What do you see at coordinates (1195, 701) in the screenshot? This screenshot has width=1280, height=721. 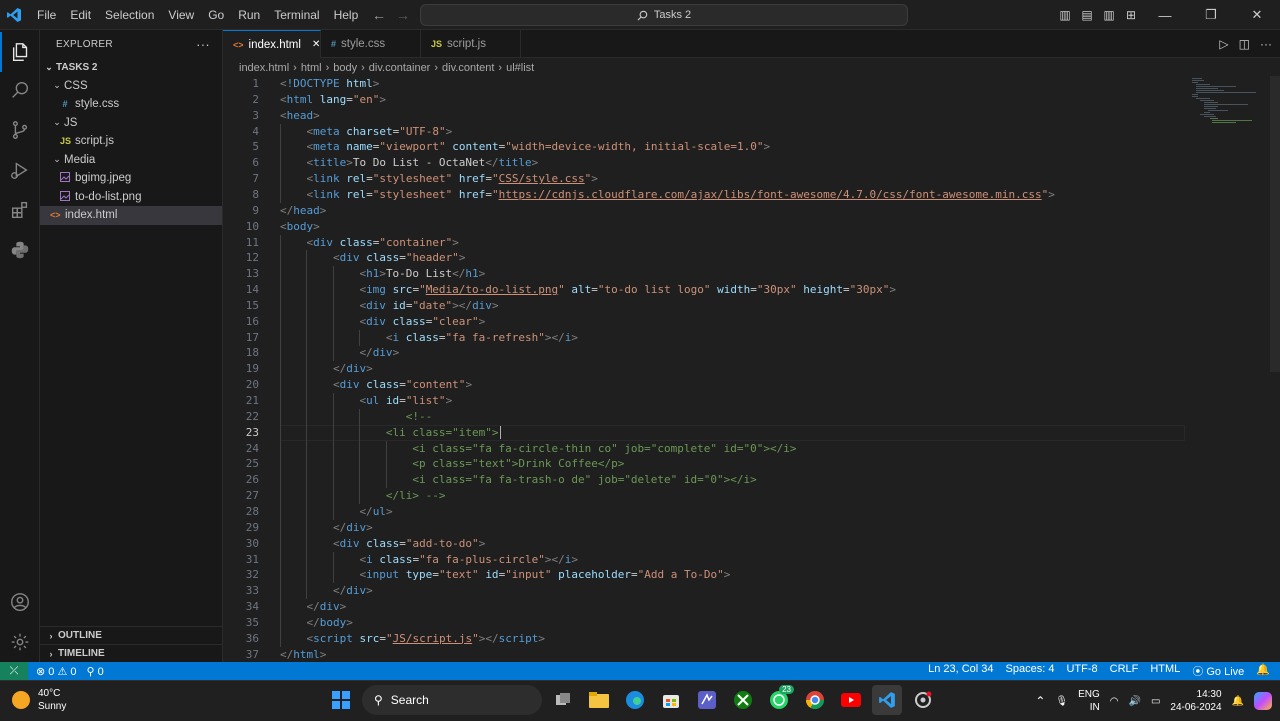 I see `clock: 14:30 24-06-2024` at bounding box center [1195, 701].